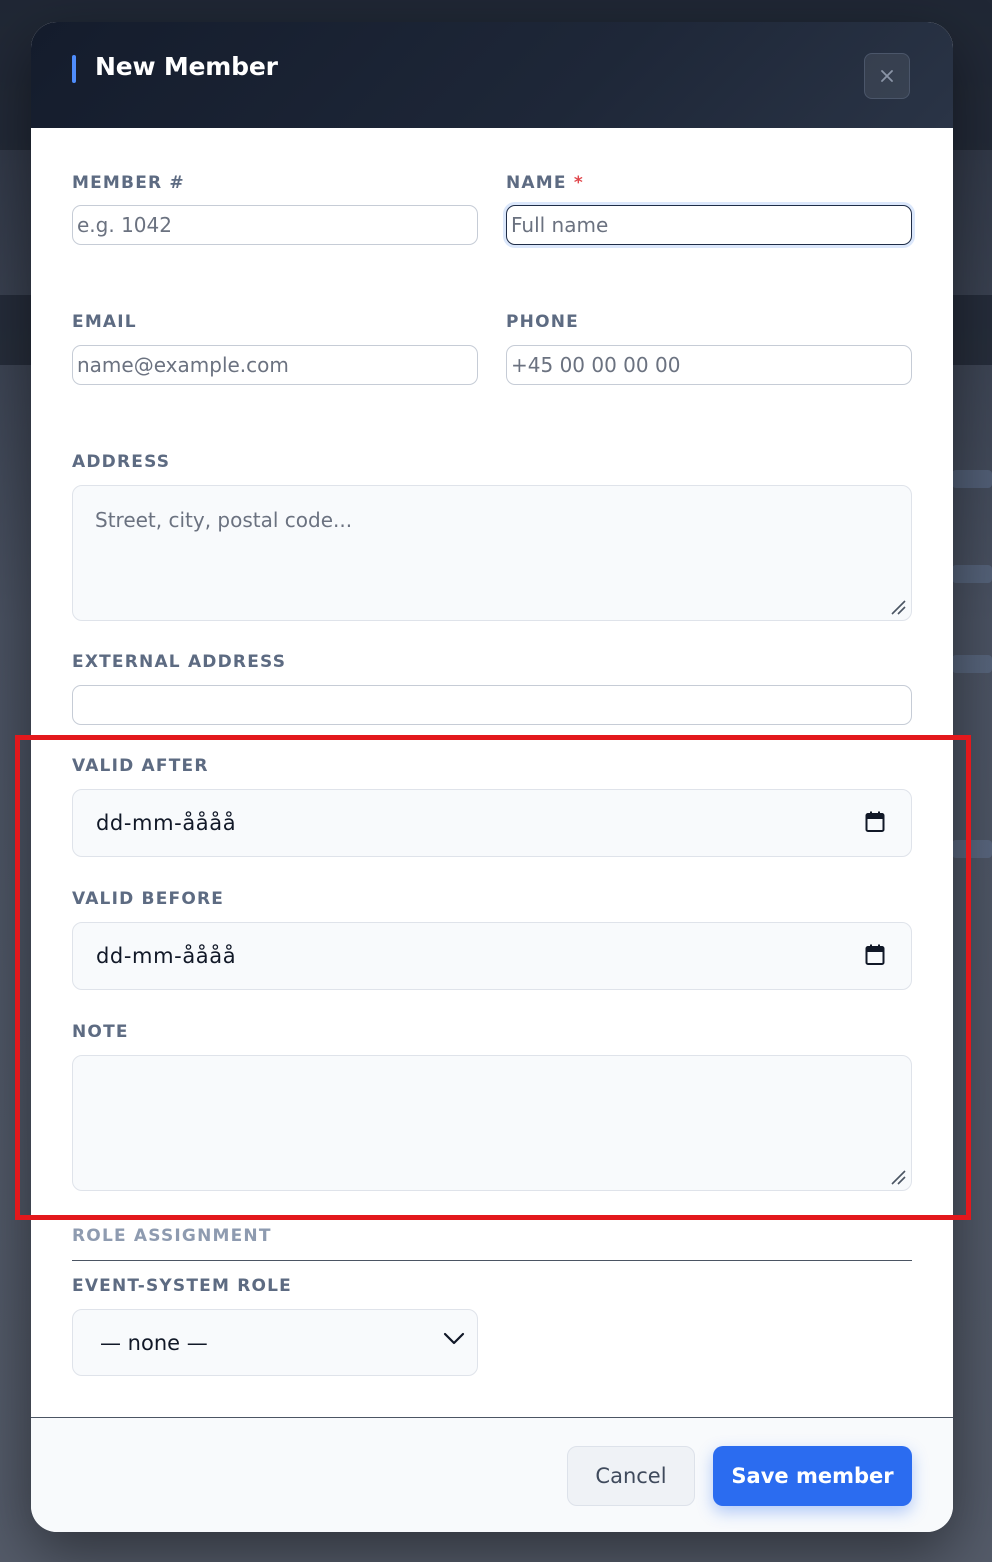  What do you see at coordinates (166, 956) in the screenshot?
I see `valid-before-date-placeholder: dd-mm-åååå` at bounding box center [166, 956].